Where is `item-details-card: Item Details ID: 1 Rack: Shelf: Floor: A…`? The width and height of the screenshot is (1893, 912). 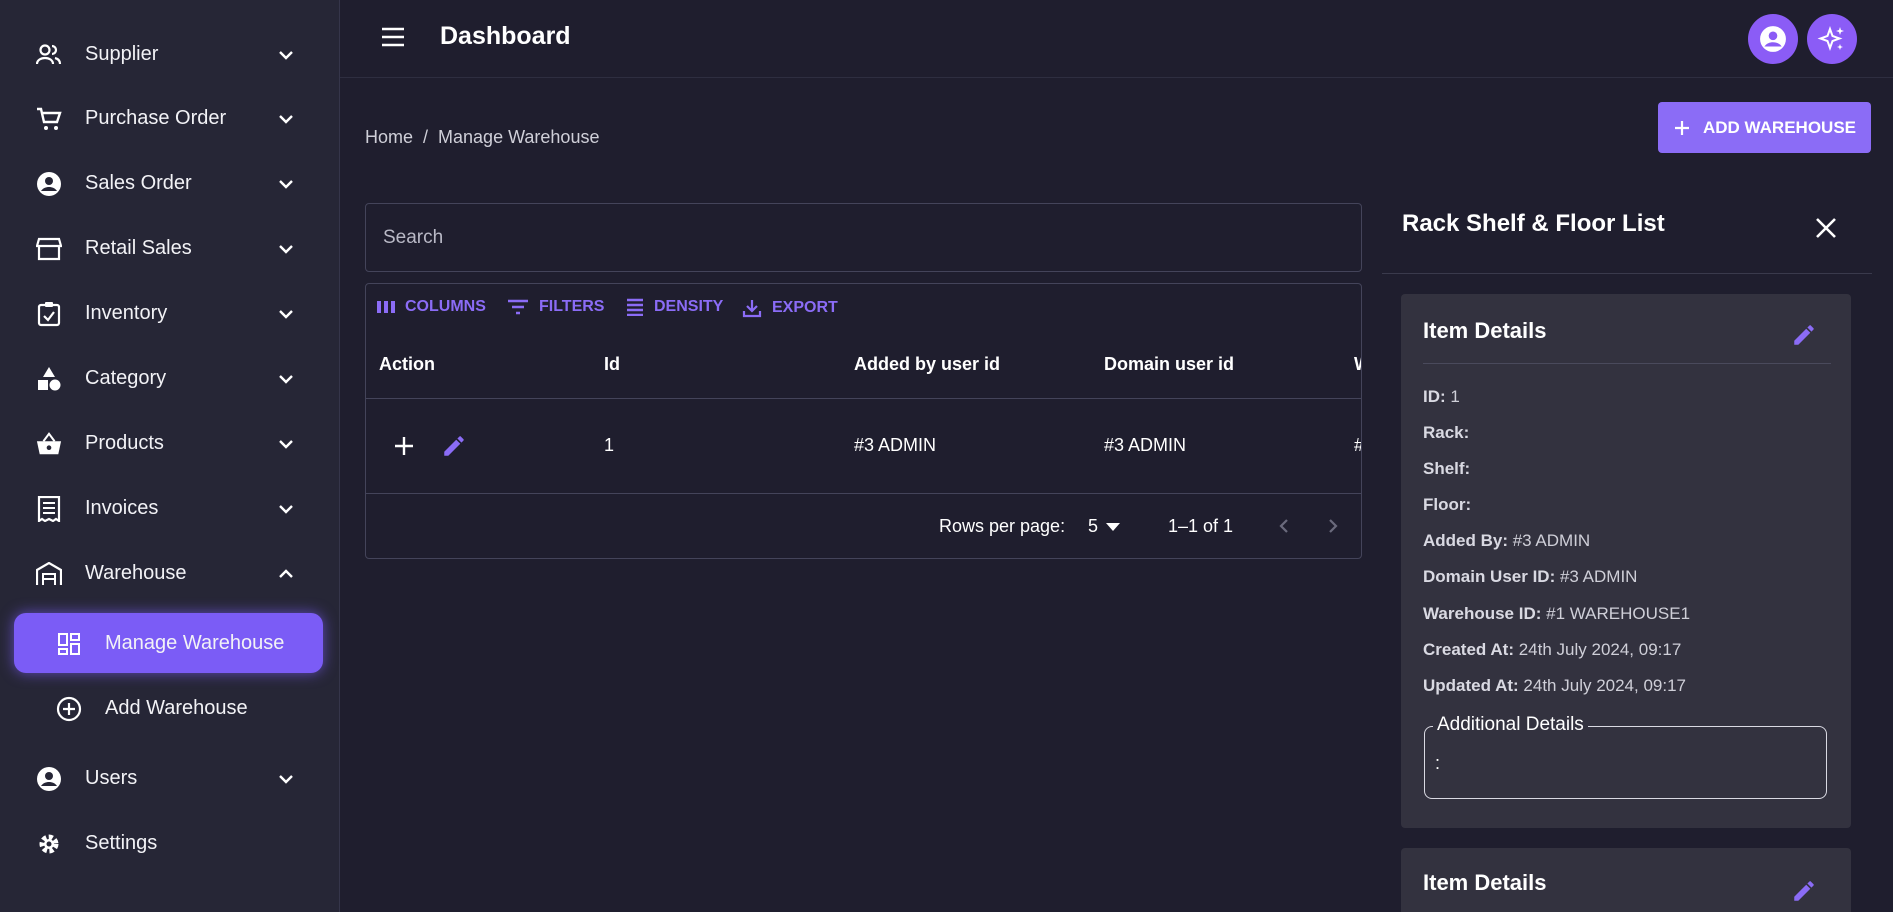 item-details-card: Item Details ID: 1 Rack: Shelf: Floor: A… is located at coordinates (1626, 561).